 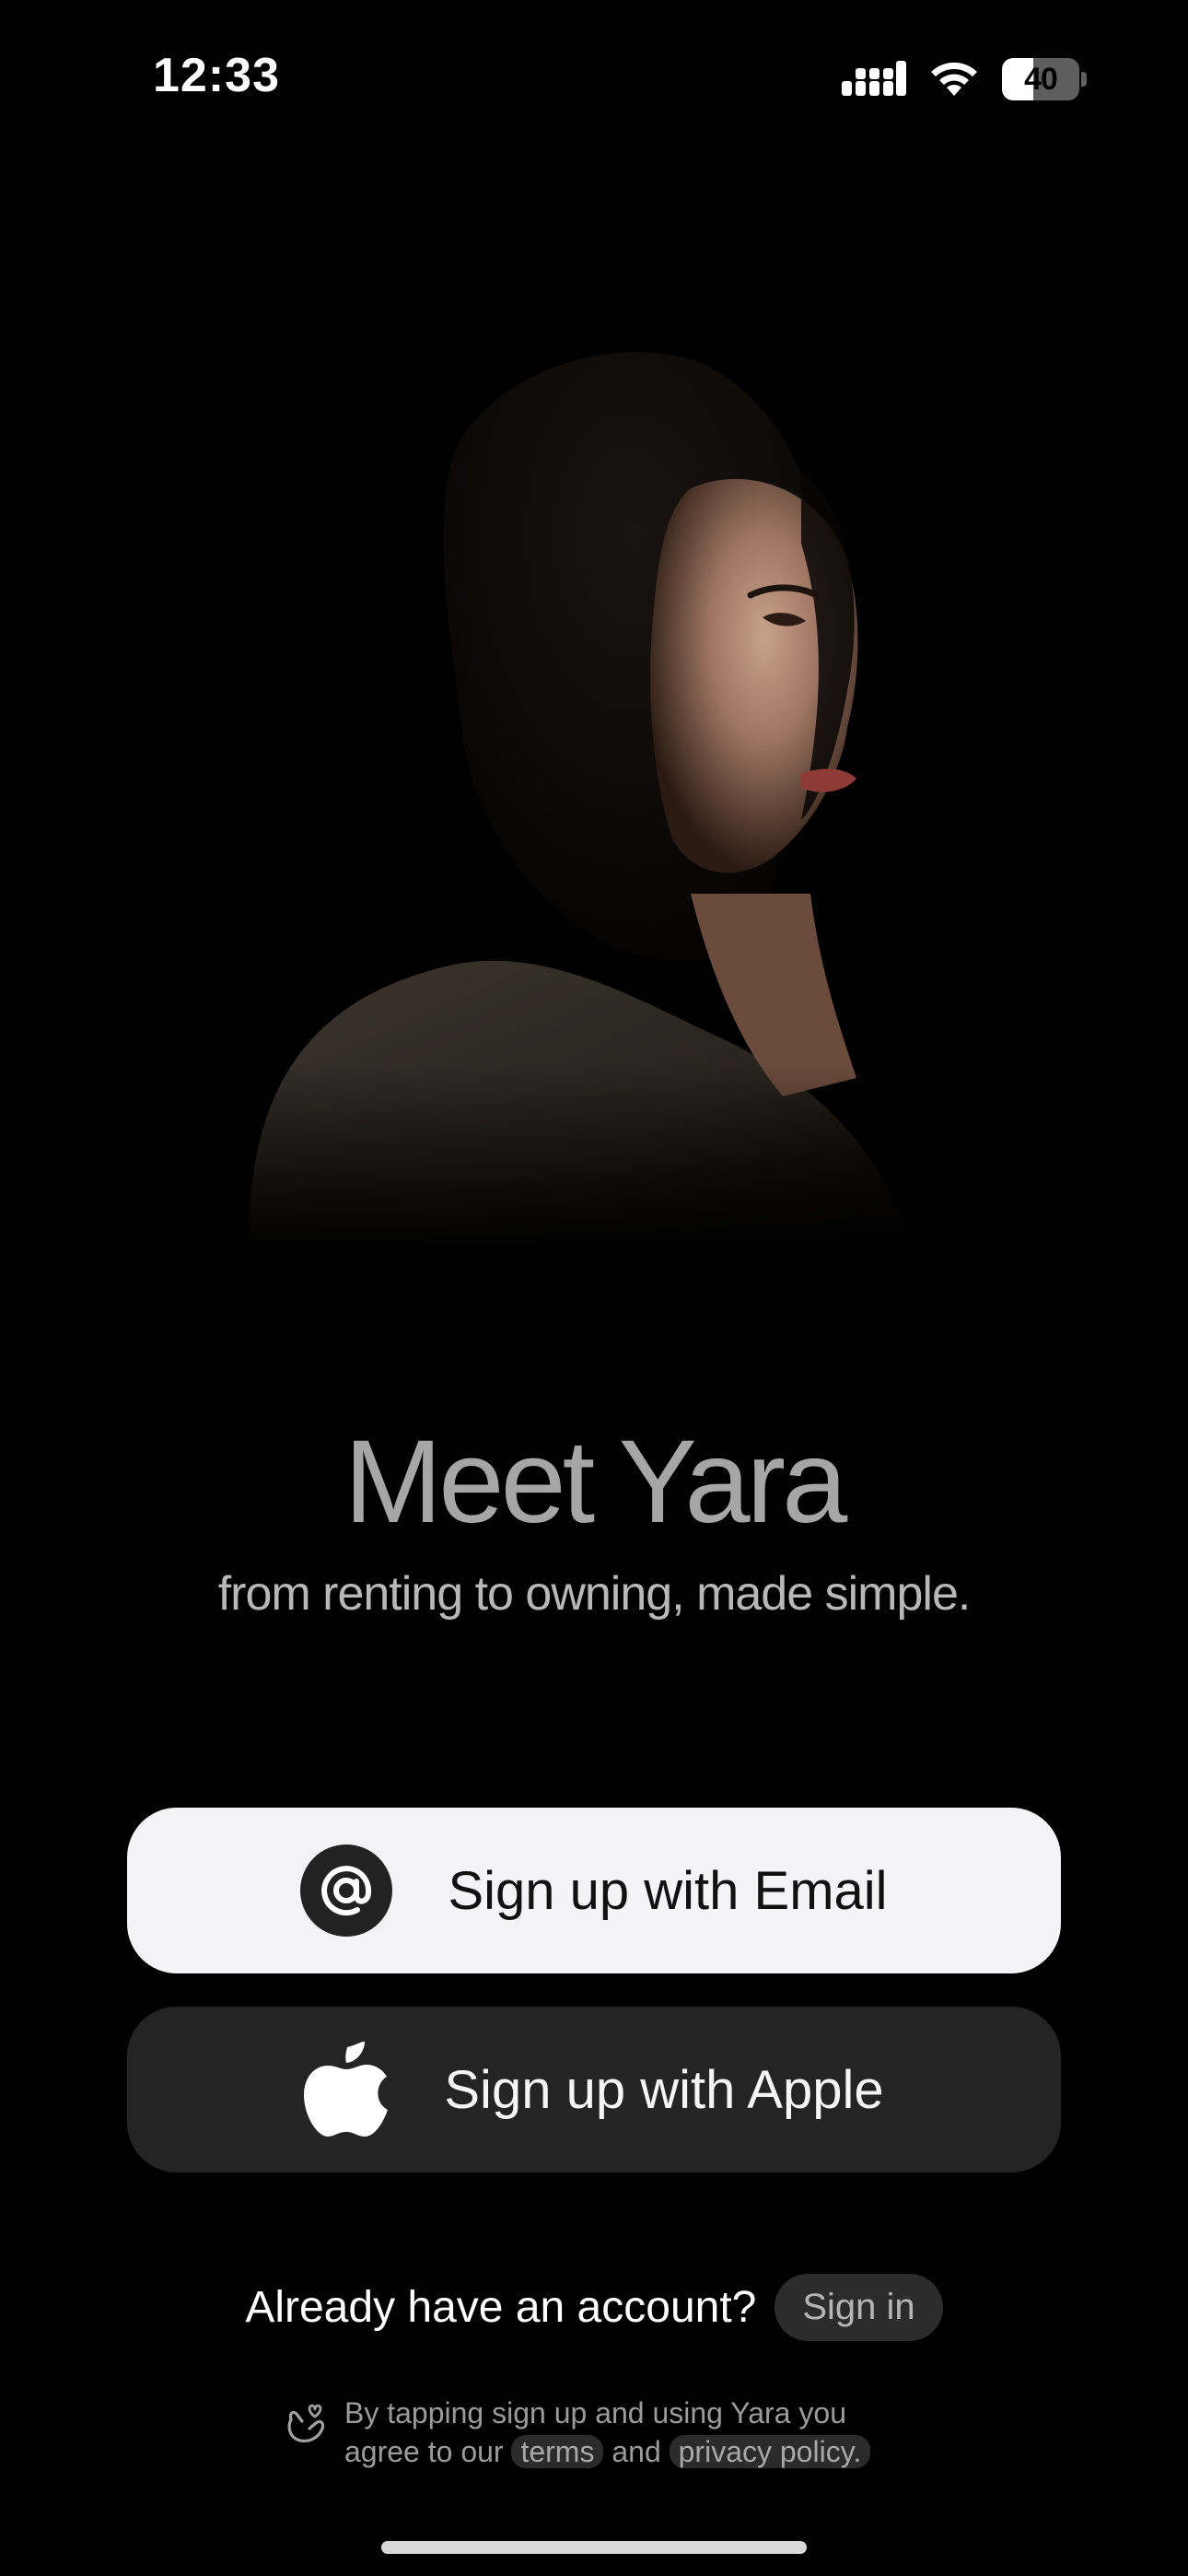 What do you see at coordinates (557, 2451) in the screenshot?
I see `terms-link: terms` at bounding box center [557, 2451].